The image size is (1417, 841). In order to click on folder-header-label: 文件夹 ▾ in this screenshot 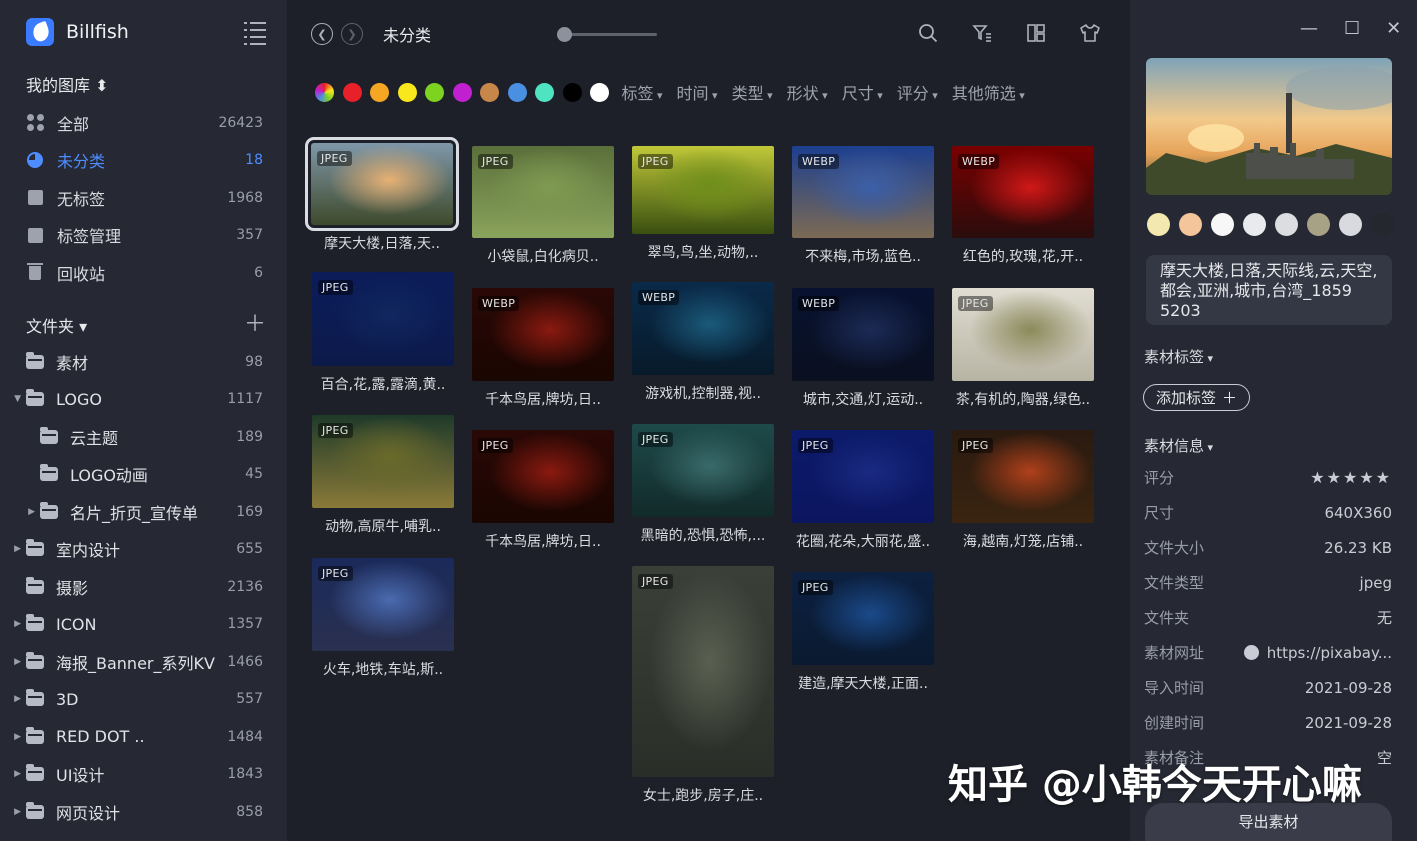, I will do `click(135, 325)`.